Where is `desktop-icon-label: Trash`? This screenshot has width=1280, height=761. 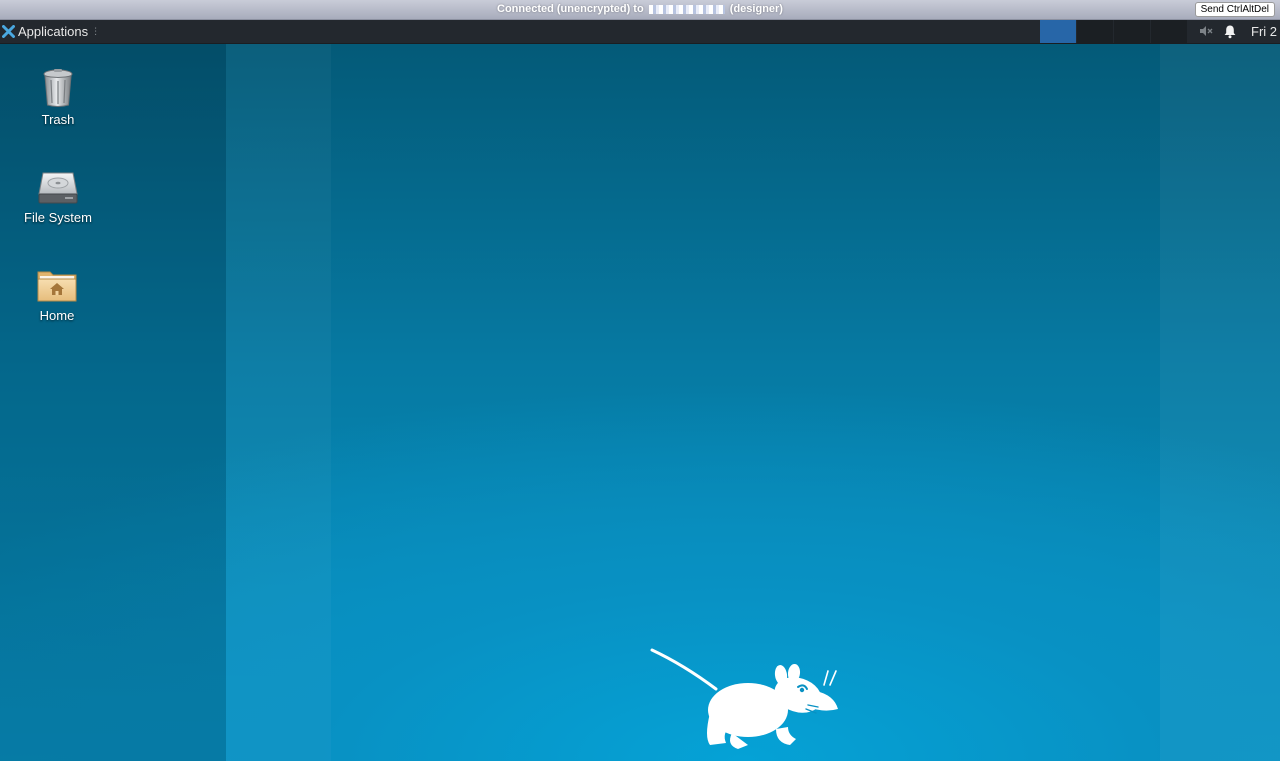 desktop-icon-label: Trash is located at coordinates (58, 119).